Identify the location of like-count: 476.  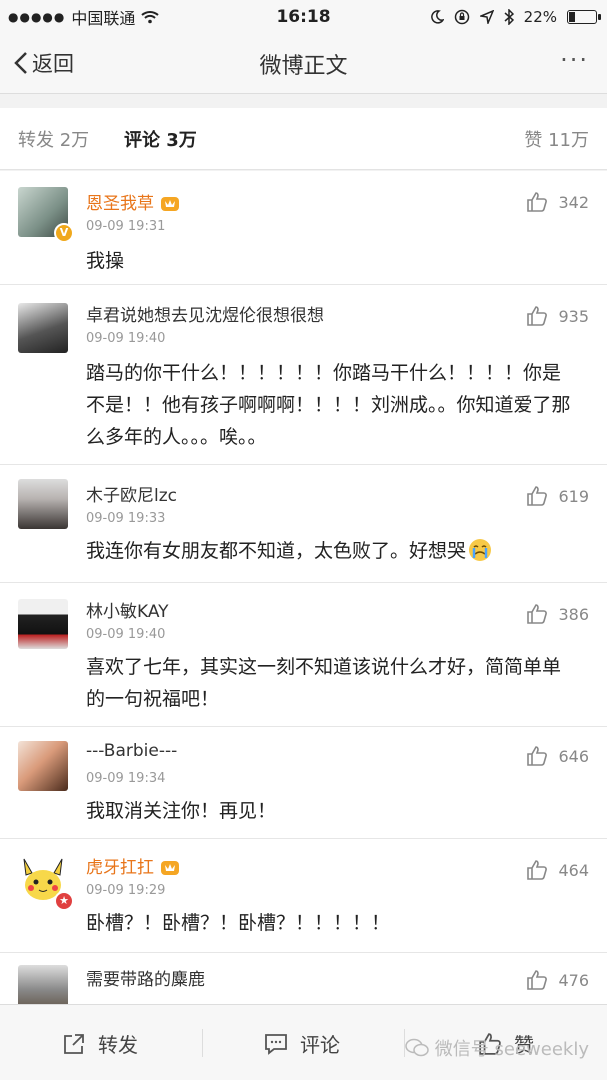
(573, 980).